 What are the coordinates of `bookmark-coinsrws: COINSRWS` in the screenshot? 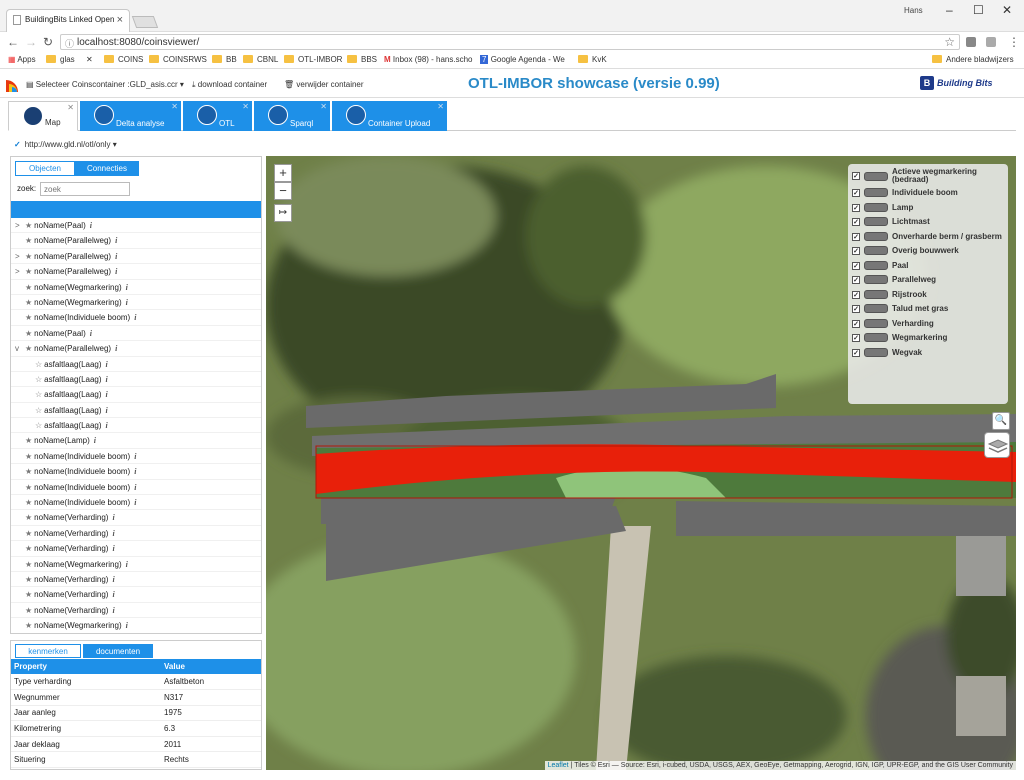 It's located at (178, 59).